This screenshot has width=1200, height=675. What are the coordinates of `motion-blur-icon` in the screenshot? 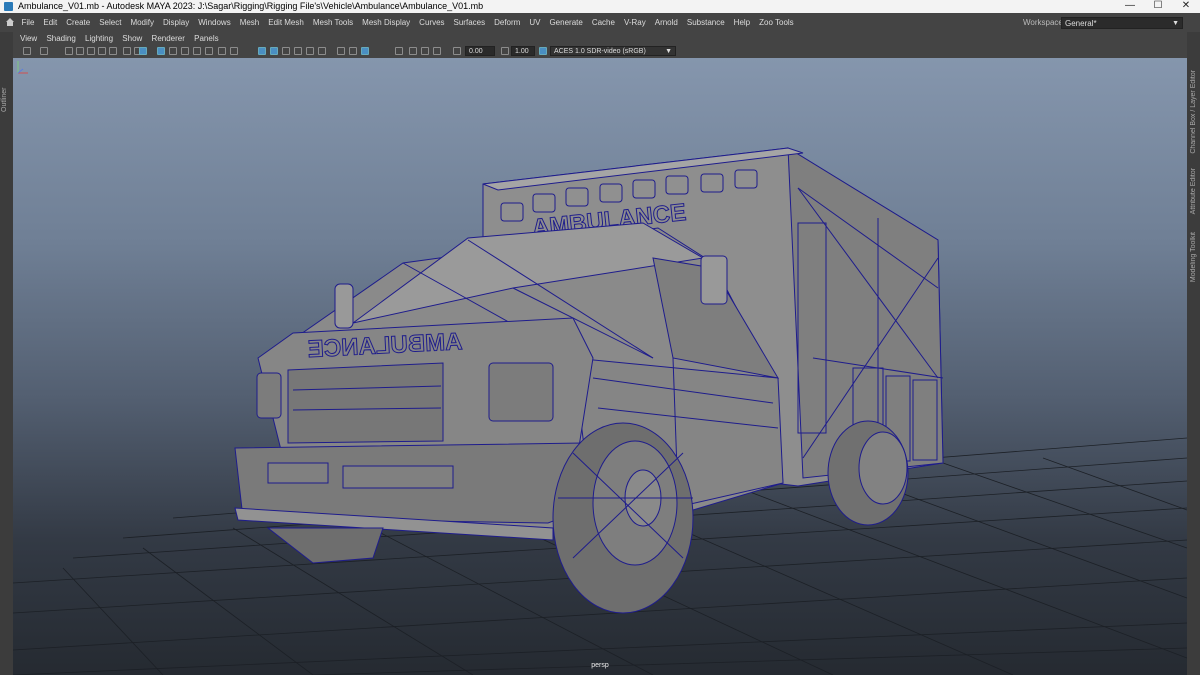 It's located at (310, 51).